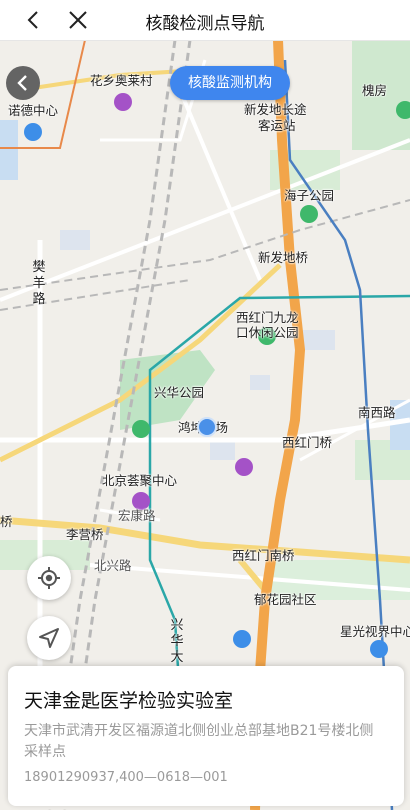  I want to click on map-label-huai: 槐房, so click(375, 90).